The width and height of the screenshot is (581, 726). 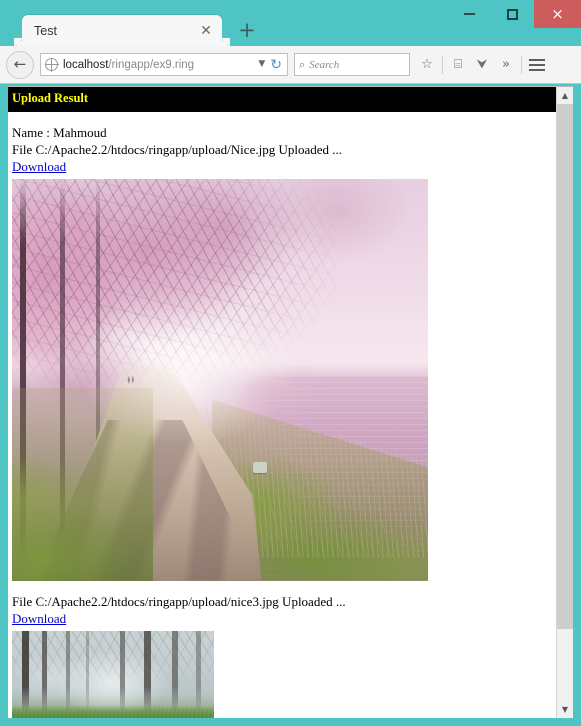 I want to click on vertical-scrollbar: ▲ ▼, so click(x=564, y=402).